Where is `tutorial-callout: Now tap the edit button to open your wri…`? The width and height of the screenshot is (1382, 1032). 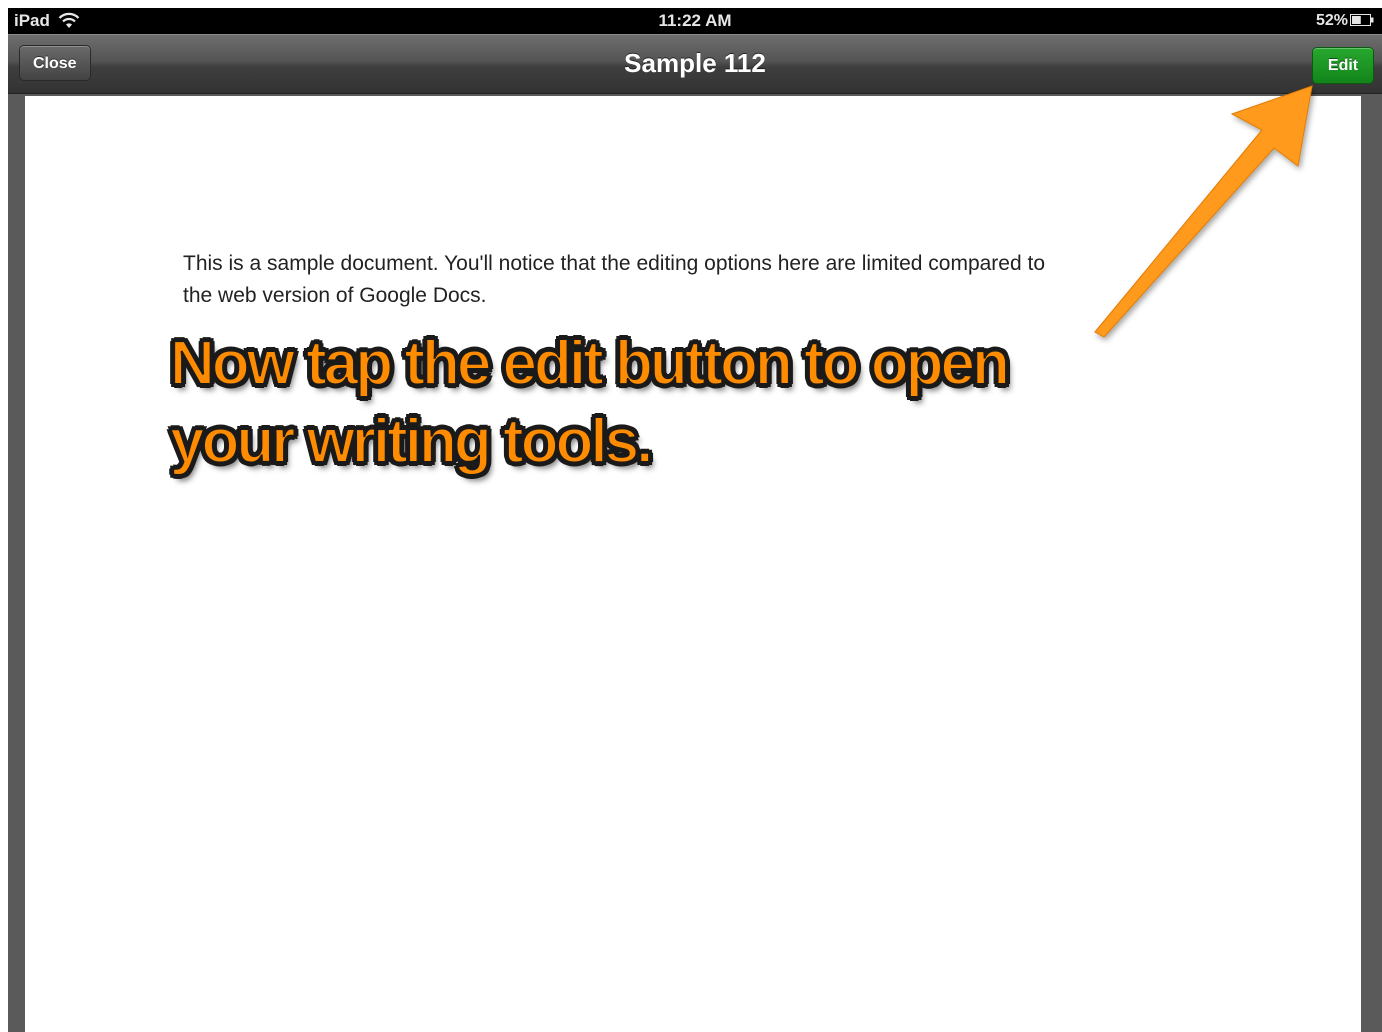
tutorial-callout: Now tap the edit button to open your wri… is located at coordinates (590, 403).